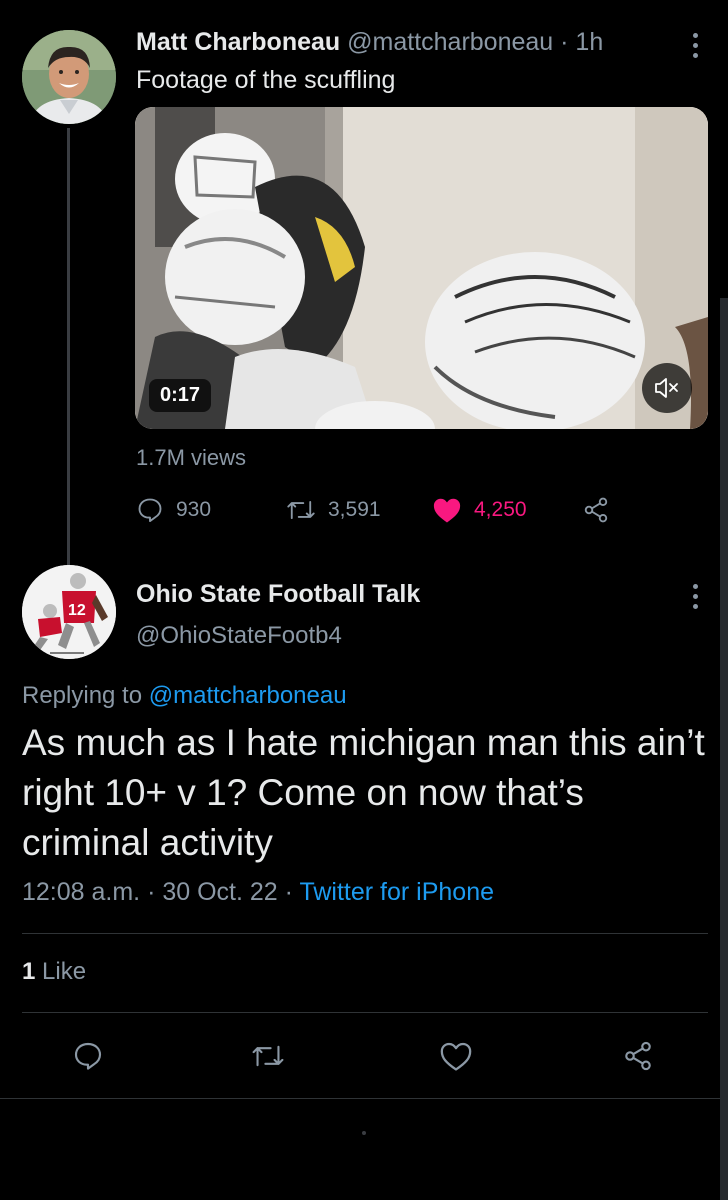 The width and height of the screenshot is (728, 1200). Describe the element at coordinates (500, 509) in the screenshot. I see `tweet1-like-count: 4,250` at that location.